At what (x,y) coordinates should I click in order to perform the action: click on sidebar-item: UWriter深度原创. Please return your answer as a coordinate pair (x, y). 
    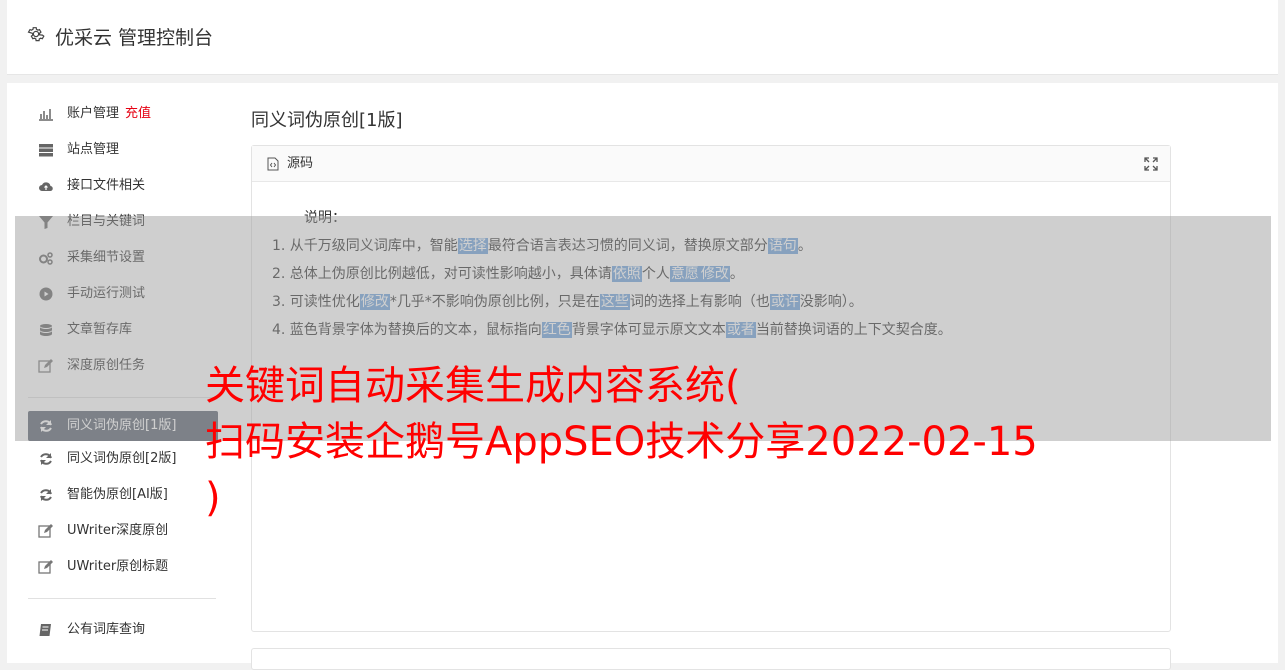
    Looking at the image, I should click on (123, 531).